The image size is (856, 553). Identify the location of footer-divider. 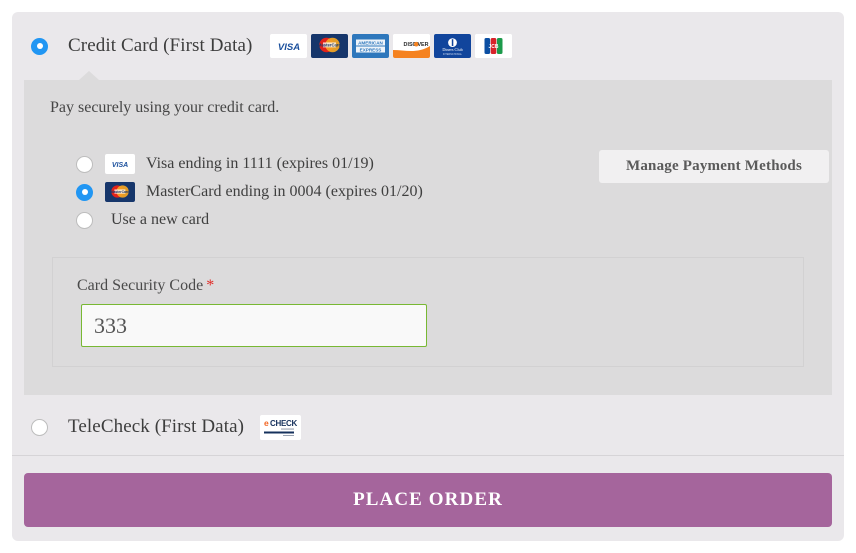
(428, 455).